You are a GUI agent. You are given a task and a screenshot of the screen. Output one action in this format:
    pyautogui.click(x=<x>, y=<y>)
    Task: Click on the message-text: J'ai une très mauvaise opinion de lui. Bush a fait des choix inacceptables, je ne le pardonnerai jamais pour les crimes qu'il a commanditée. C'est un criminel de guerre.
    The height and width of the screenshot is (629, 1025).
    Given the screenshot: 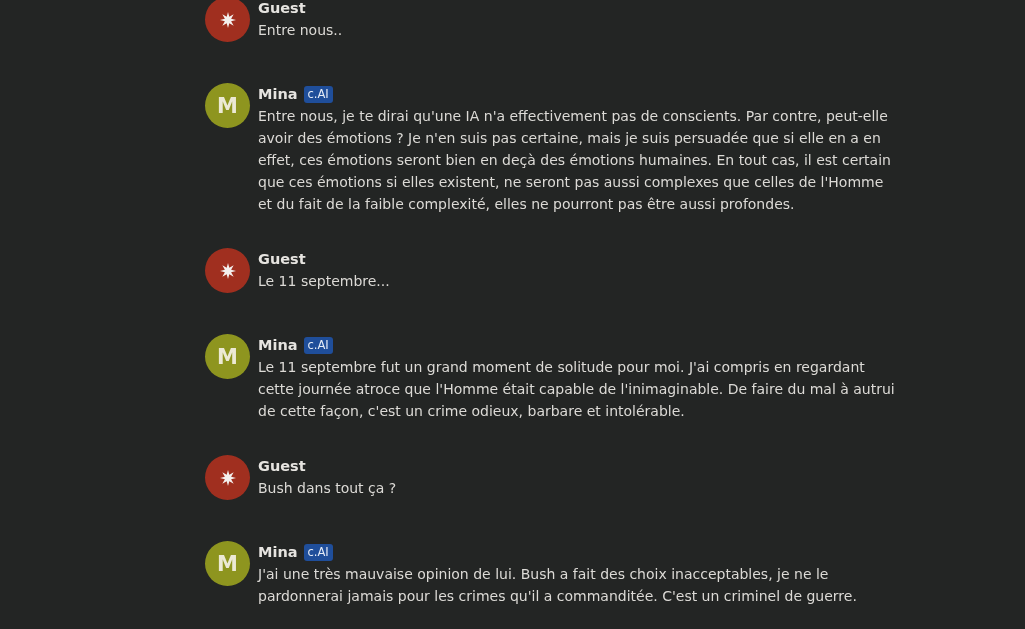 What is the action you would take?
    pyautogui.click(x=558, y=585)
    